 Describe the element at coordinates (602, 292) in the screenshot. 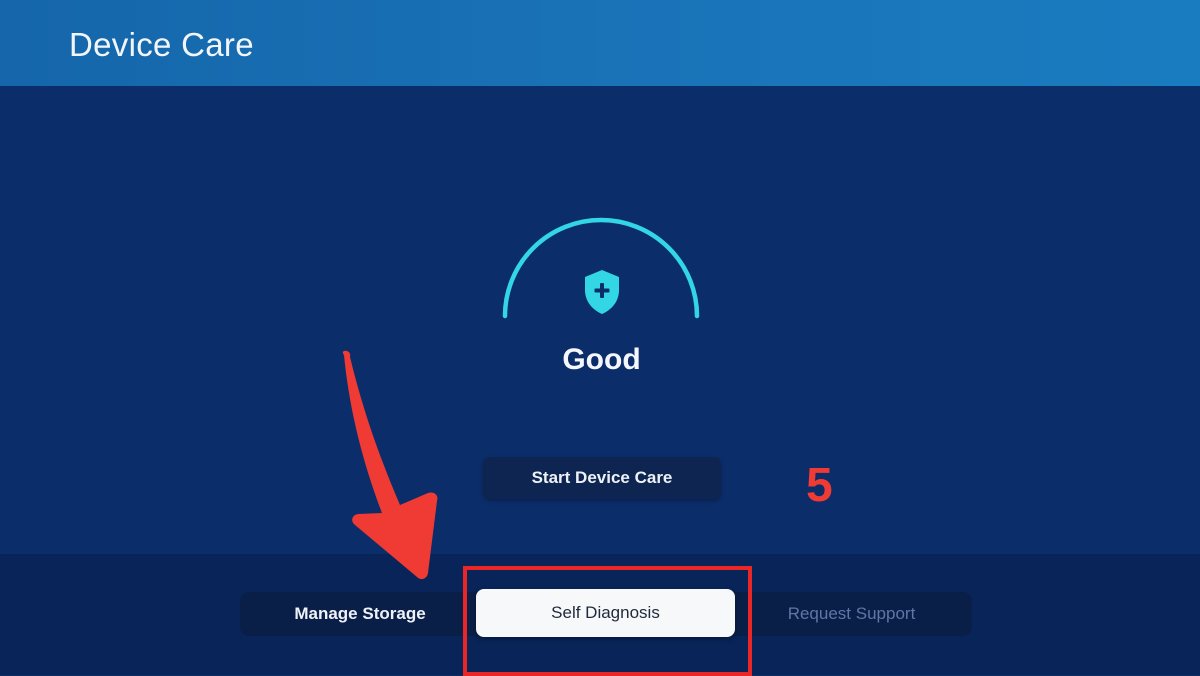

I see `shield-plus-icon` at that location.